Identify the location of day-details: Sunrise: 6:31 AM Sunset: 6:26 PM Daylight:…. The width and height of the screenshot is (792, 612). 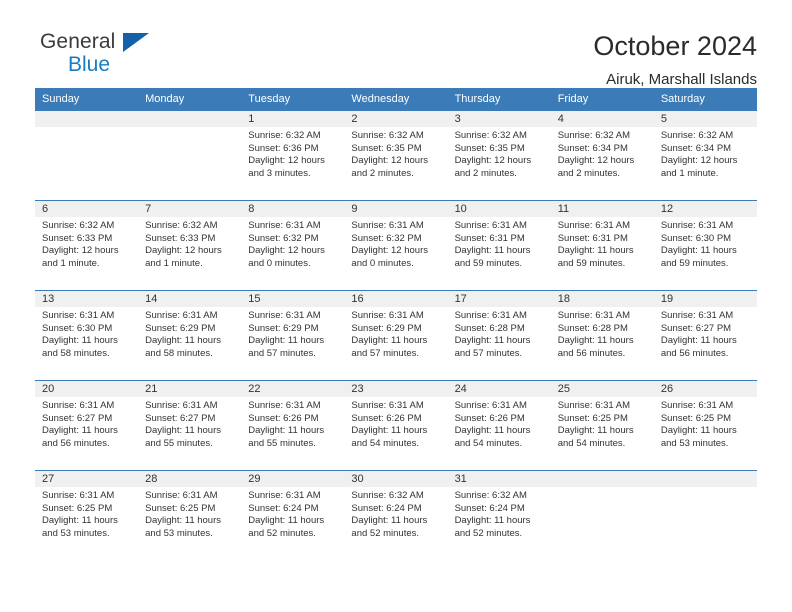
(499, 423).